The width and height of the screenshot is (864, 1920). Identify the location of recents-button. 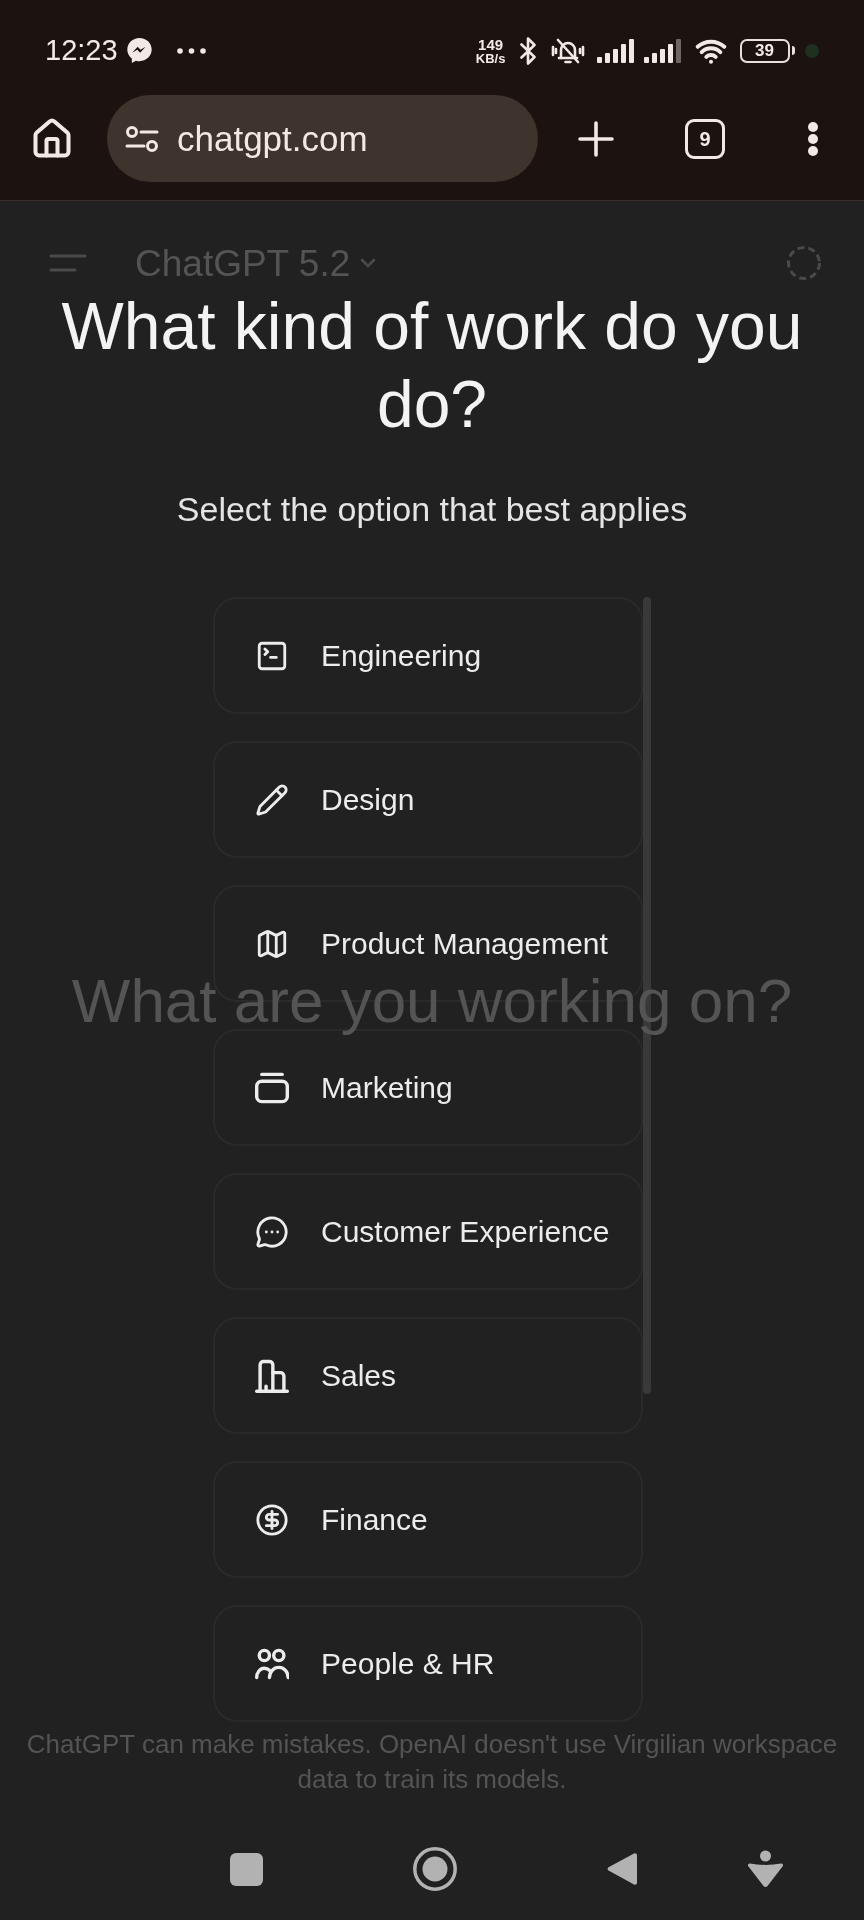
(246, 1869).